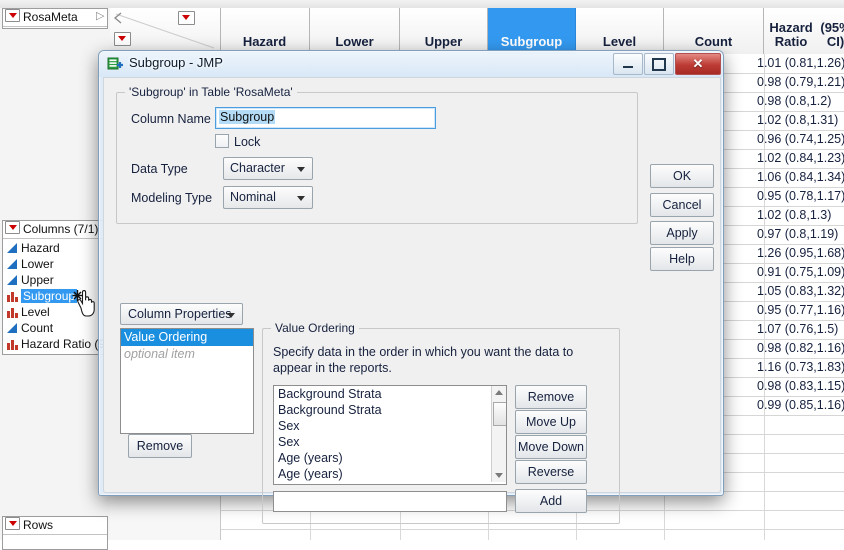  What do you see at coordinates (799, 367) in the screenshot?
I see `hazard-ratio-cell: 1.16 (0.73,1.83)` at bounding box center [799, 367].